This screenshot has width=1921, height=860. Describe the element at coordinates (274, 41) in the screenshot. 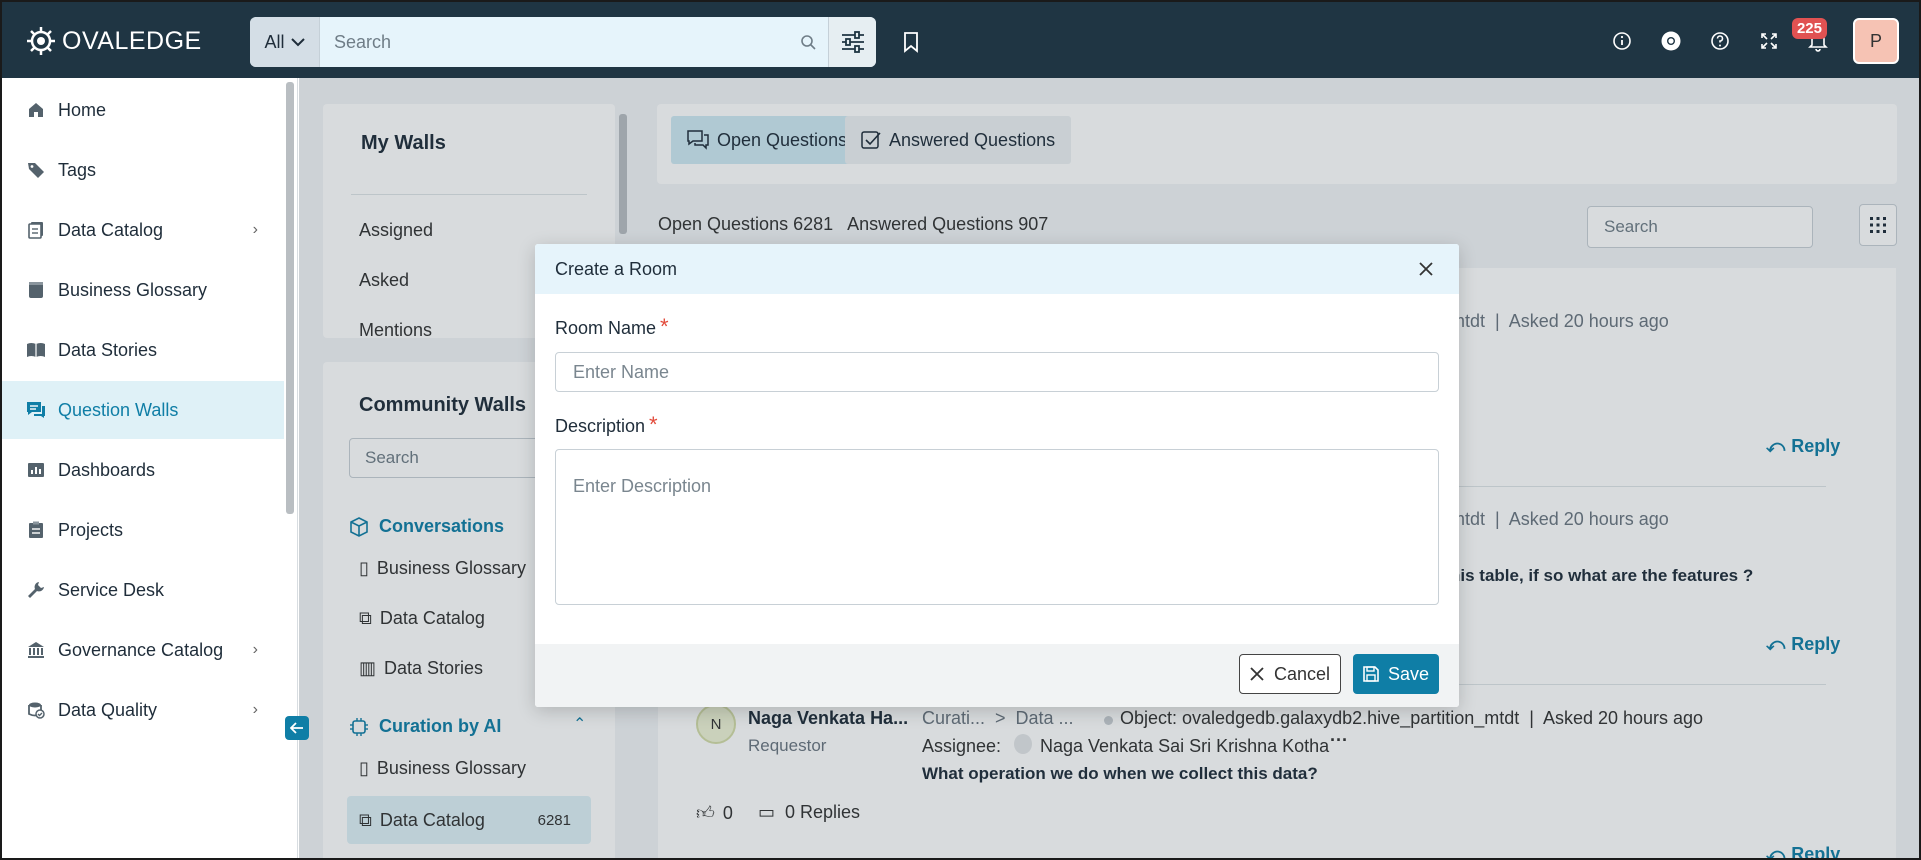

I see `search-scope-label: All` at that location.